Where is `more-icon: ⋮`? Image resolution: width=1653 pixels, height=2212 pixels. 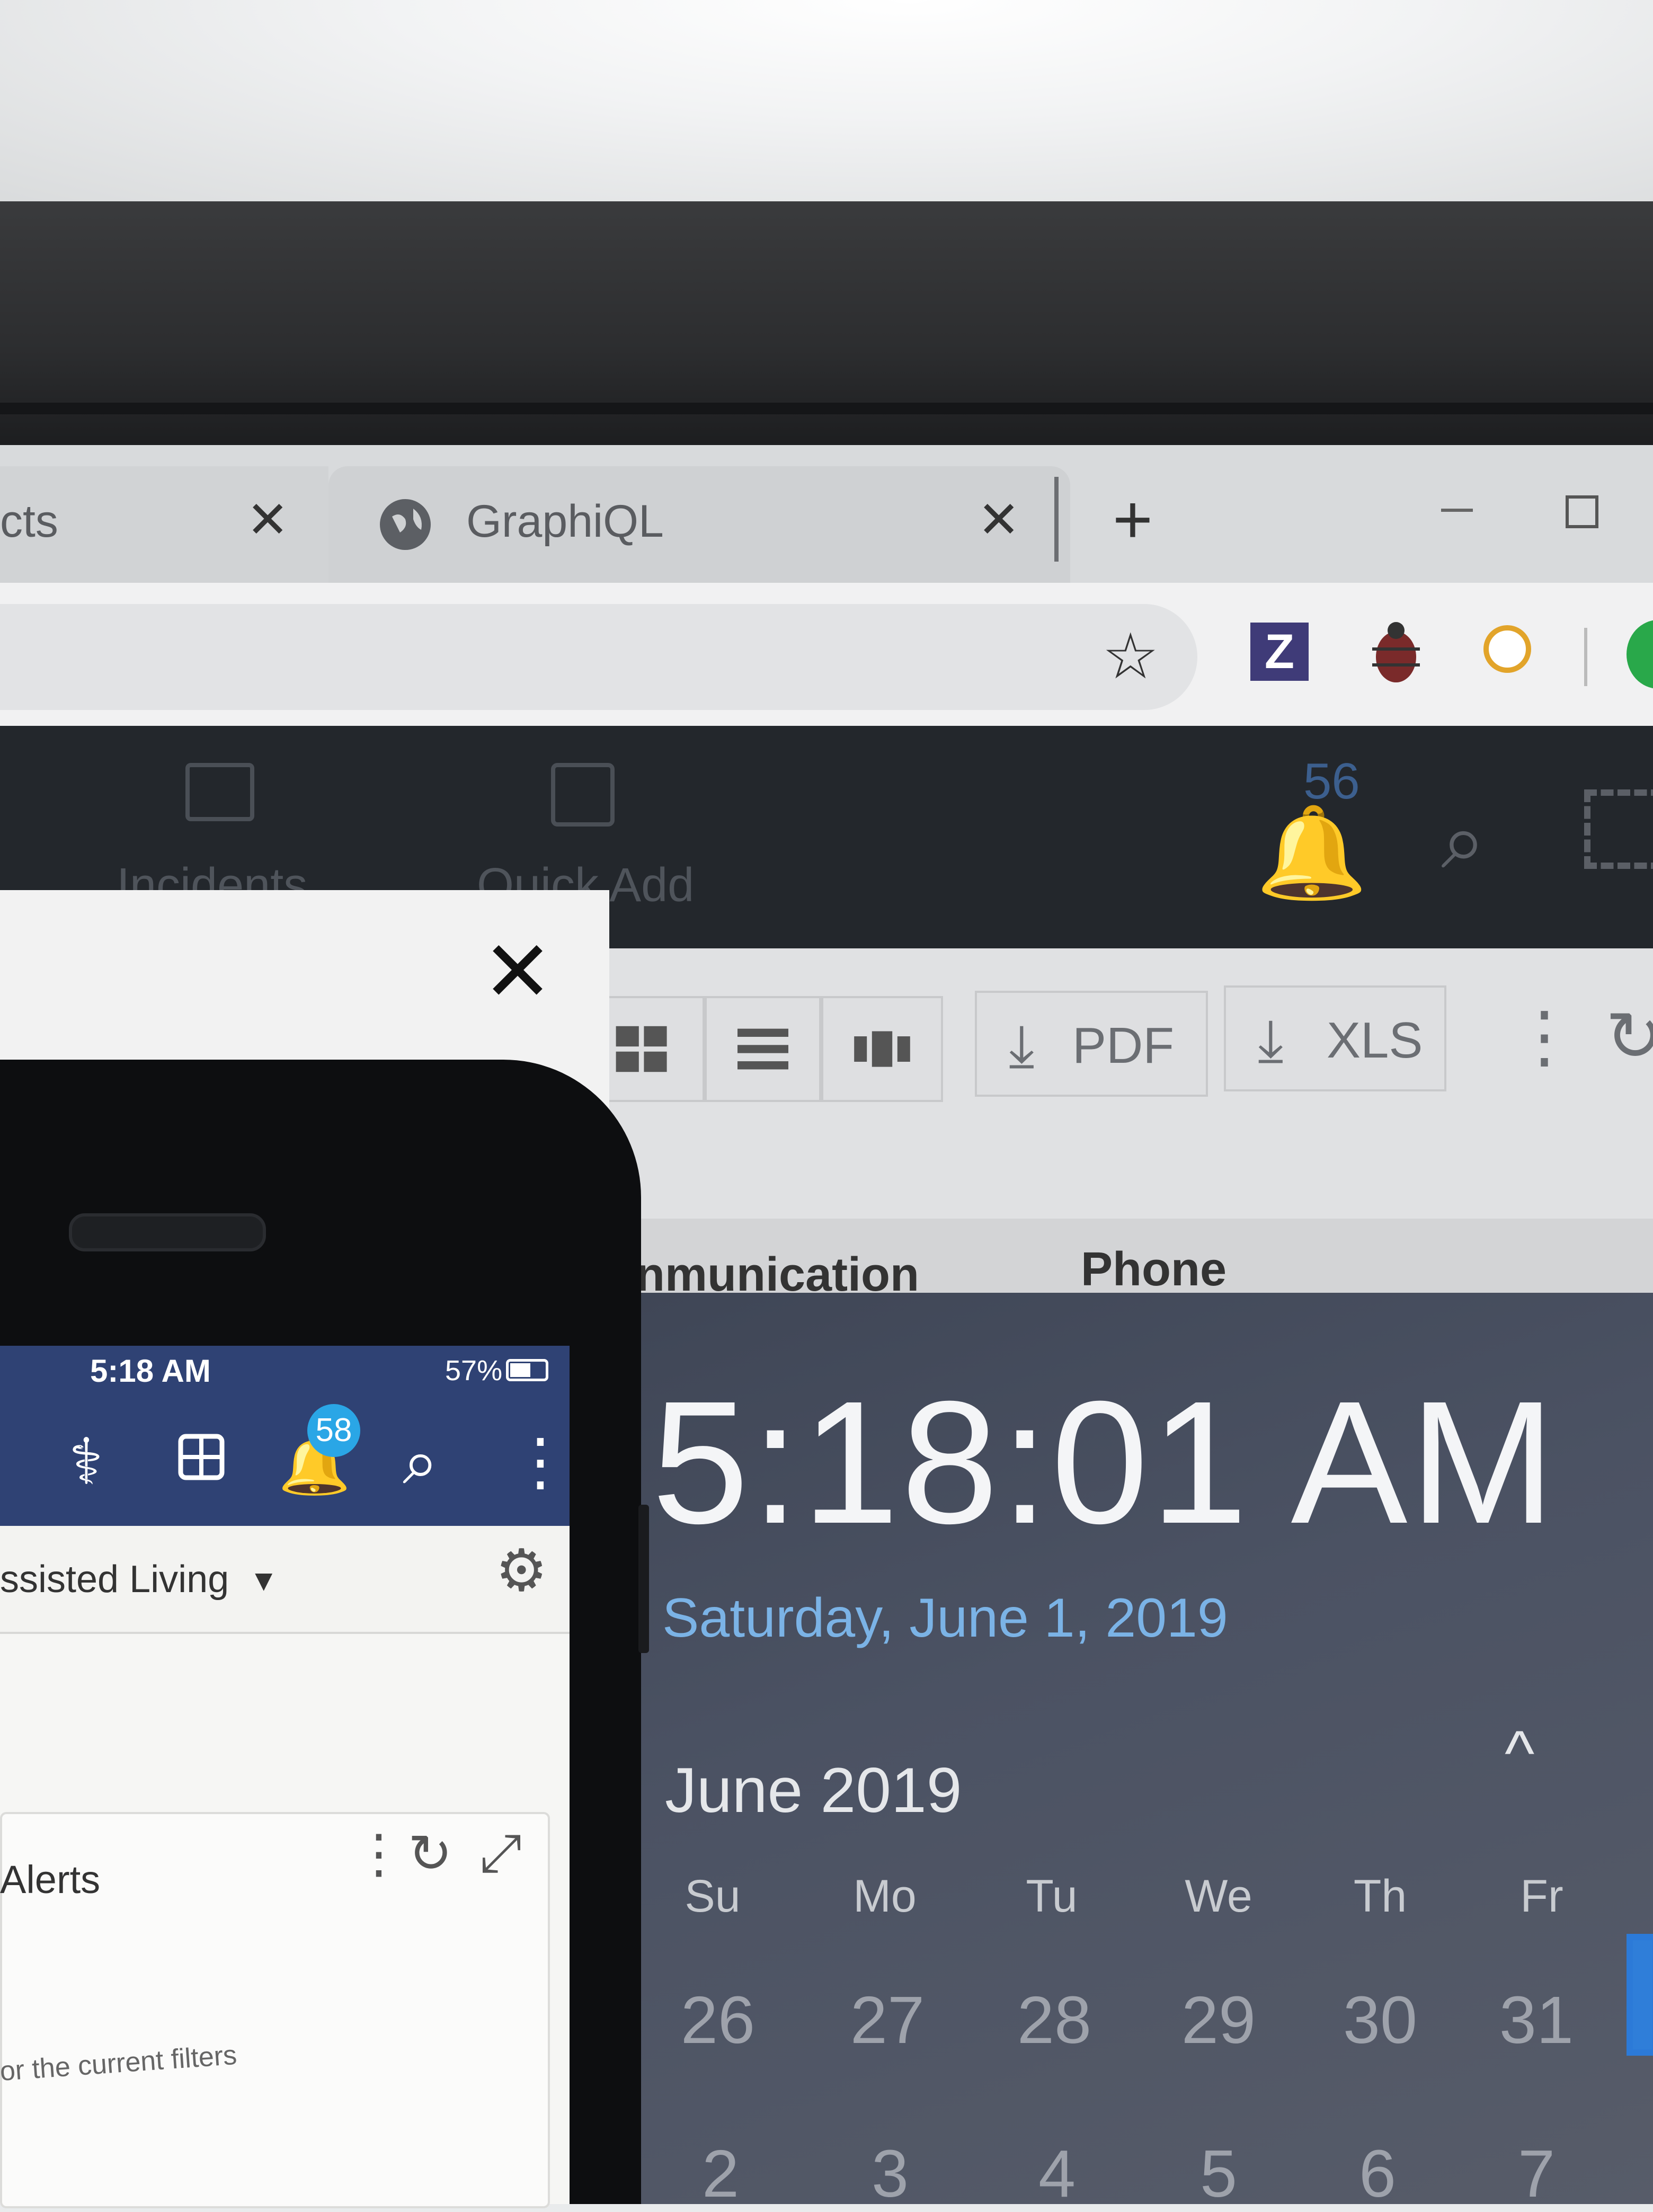
more-icon: ⋮ is located at coordinates (540, 1462).